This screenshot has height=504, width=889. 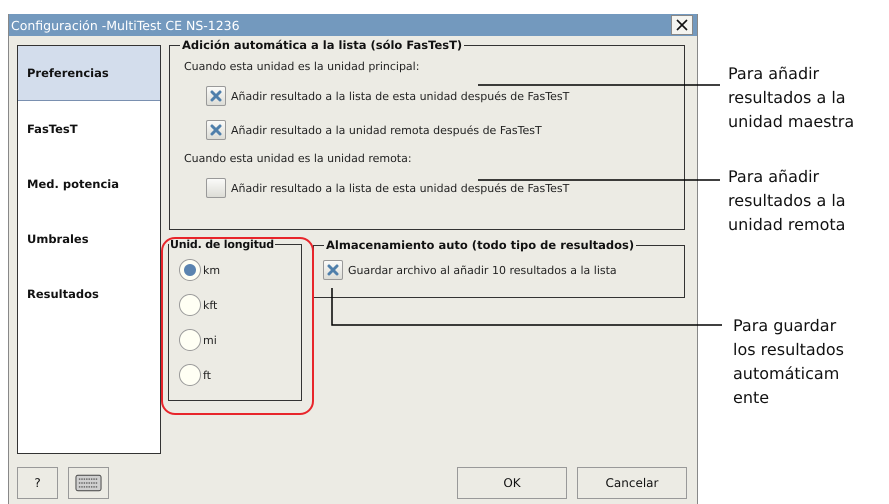 What do you see at coordinates (89, 293) in the screenshot?
I see `sidebar-item: Resultados` at bounding box center [89, 293].